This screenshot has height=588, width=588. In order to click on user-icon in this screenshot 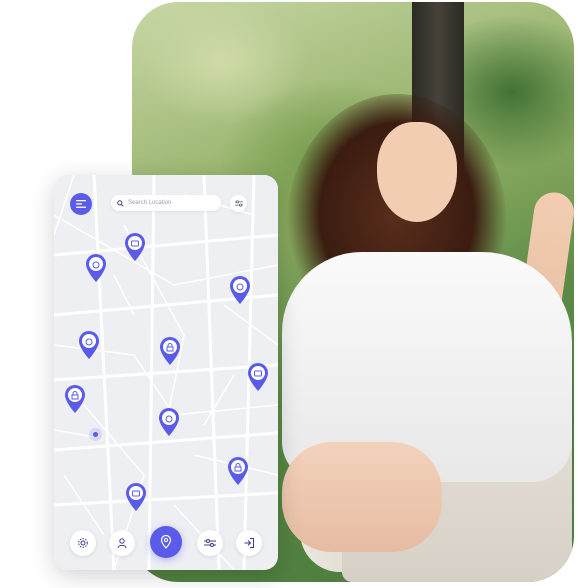, I will do `click(122, 543)`.